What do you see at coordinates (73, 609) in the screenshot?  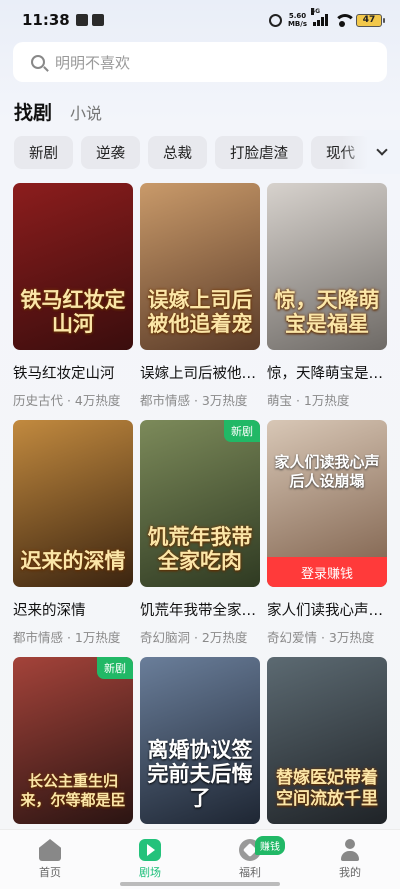 I see `drama-title: 迟来的深情` at bounding box center [73, 609].